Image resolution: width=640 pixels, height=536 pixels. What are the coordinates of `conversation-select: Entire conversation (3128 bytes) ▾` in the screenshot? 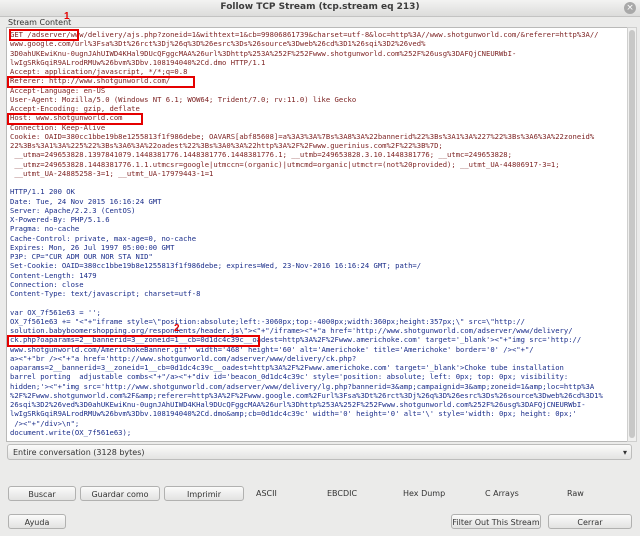 It's located at (319, 452).